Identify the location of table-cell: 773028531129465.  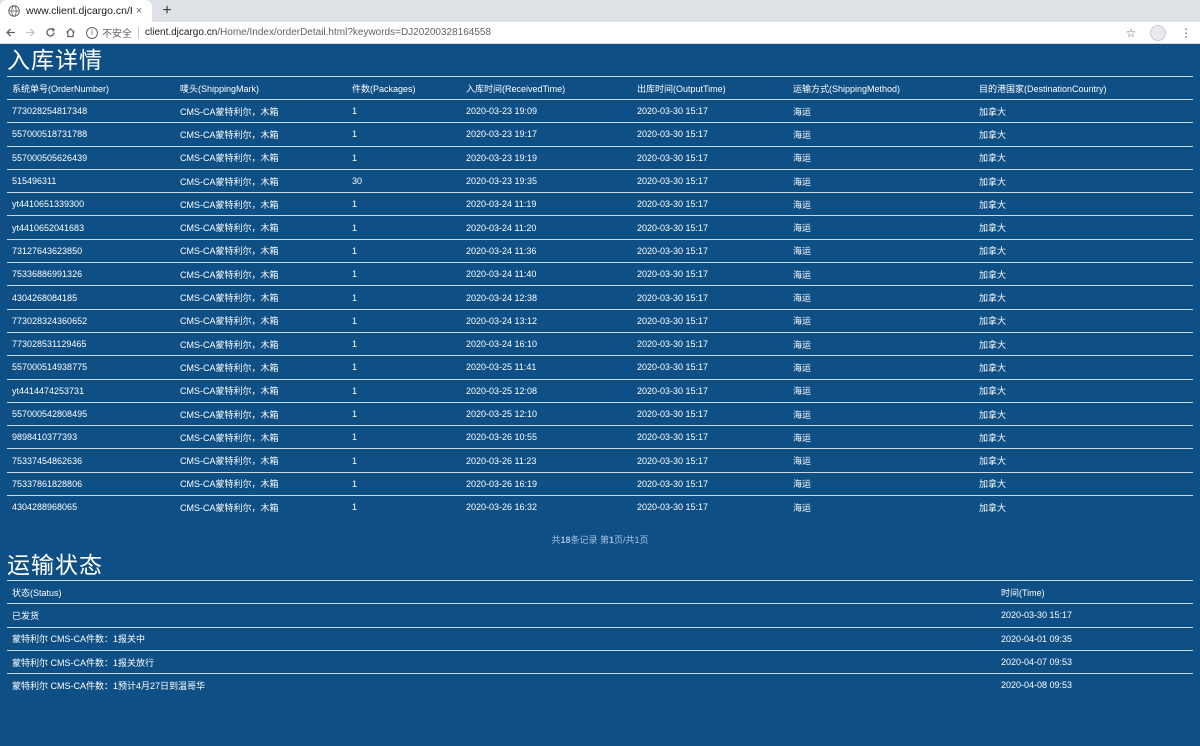
(91, 343).